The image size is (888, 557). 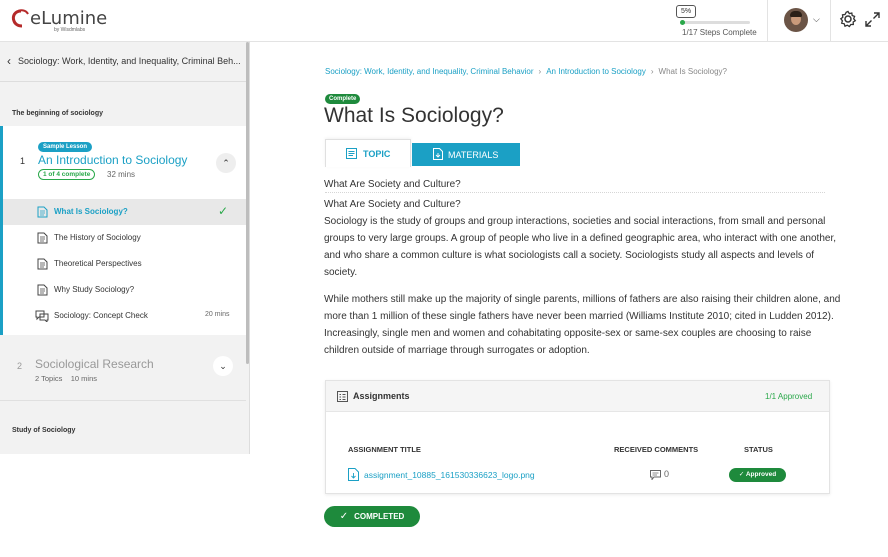 What do you see at coordinates (384, 449) in the screenshot?
I see `column-header-title: ASSIGNMENT TITLE` at bounding box center [384, 449].